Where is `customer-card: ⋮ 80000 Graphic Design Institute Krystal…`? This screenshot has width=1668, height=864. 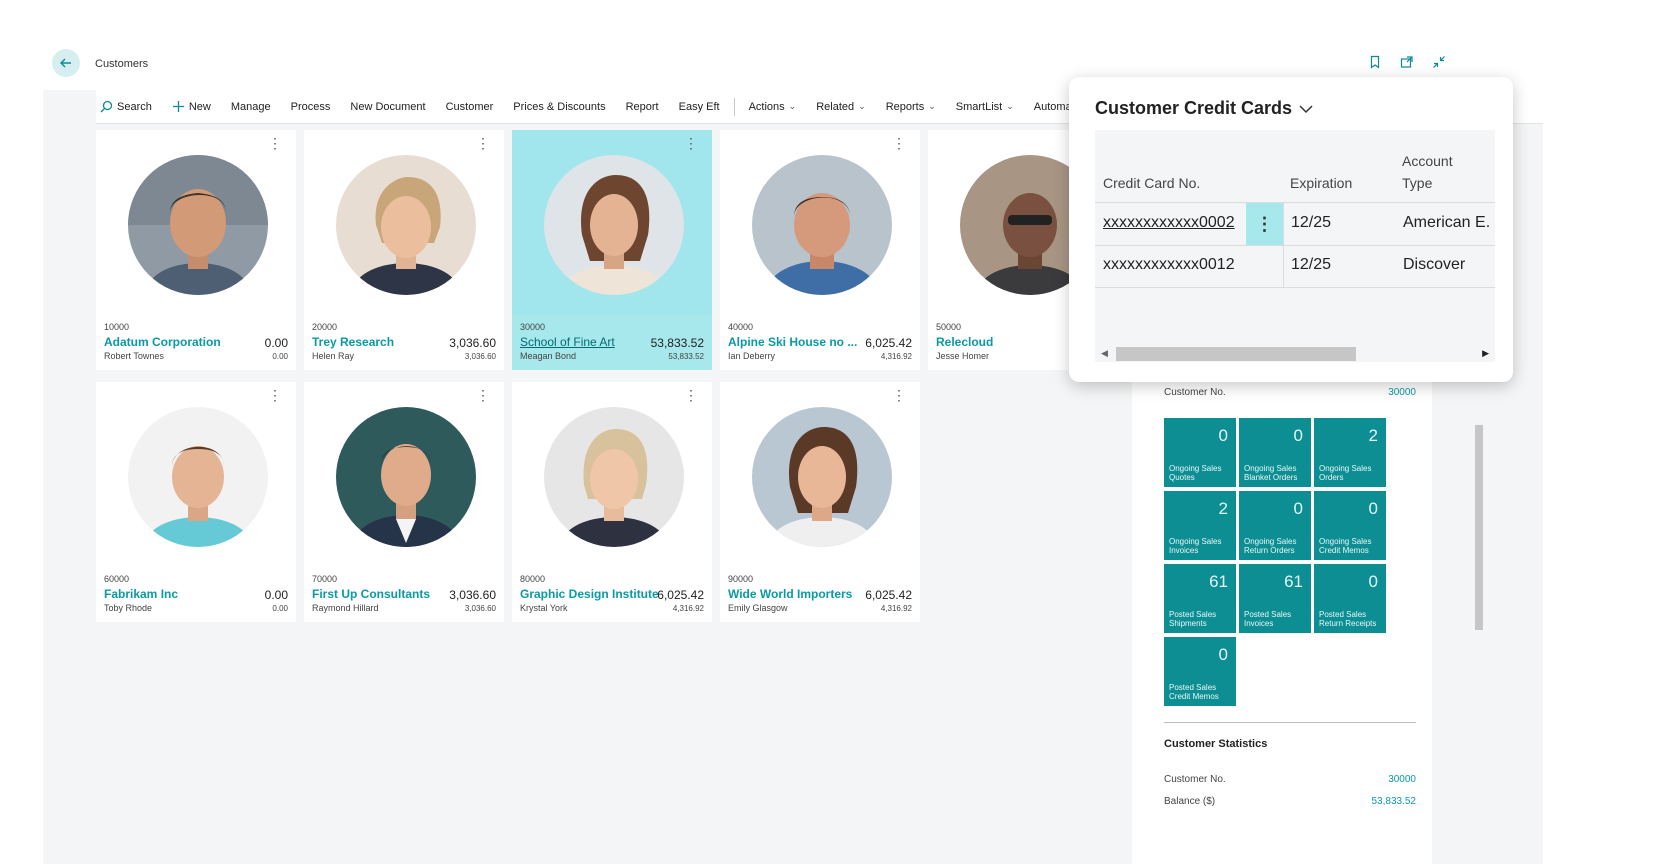 customer-card: ⋮ 80000 Graphic Design Institute Krystal… is located at coordinates (612, 502).